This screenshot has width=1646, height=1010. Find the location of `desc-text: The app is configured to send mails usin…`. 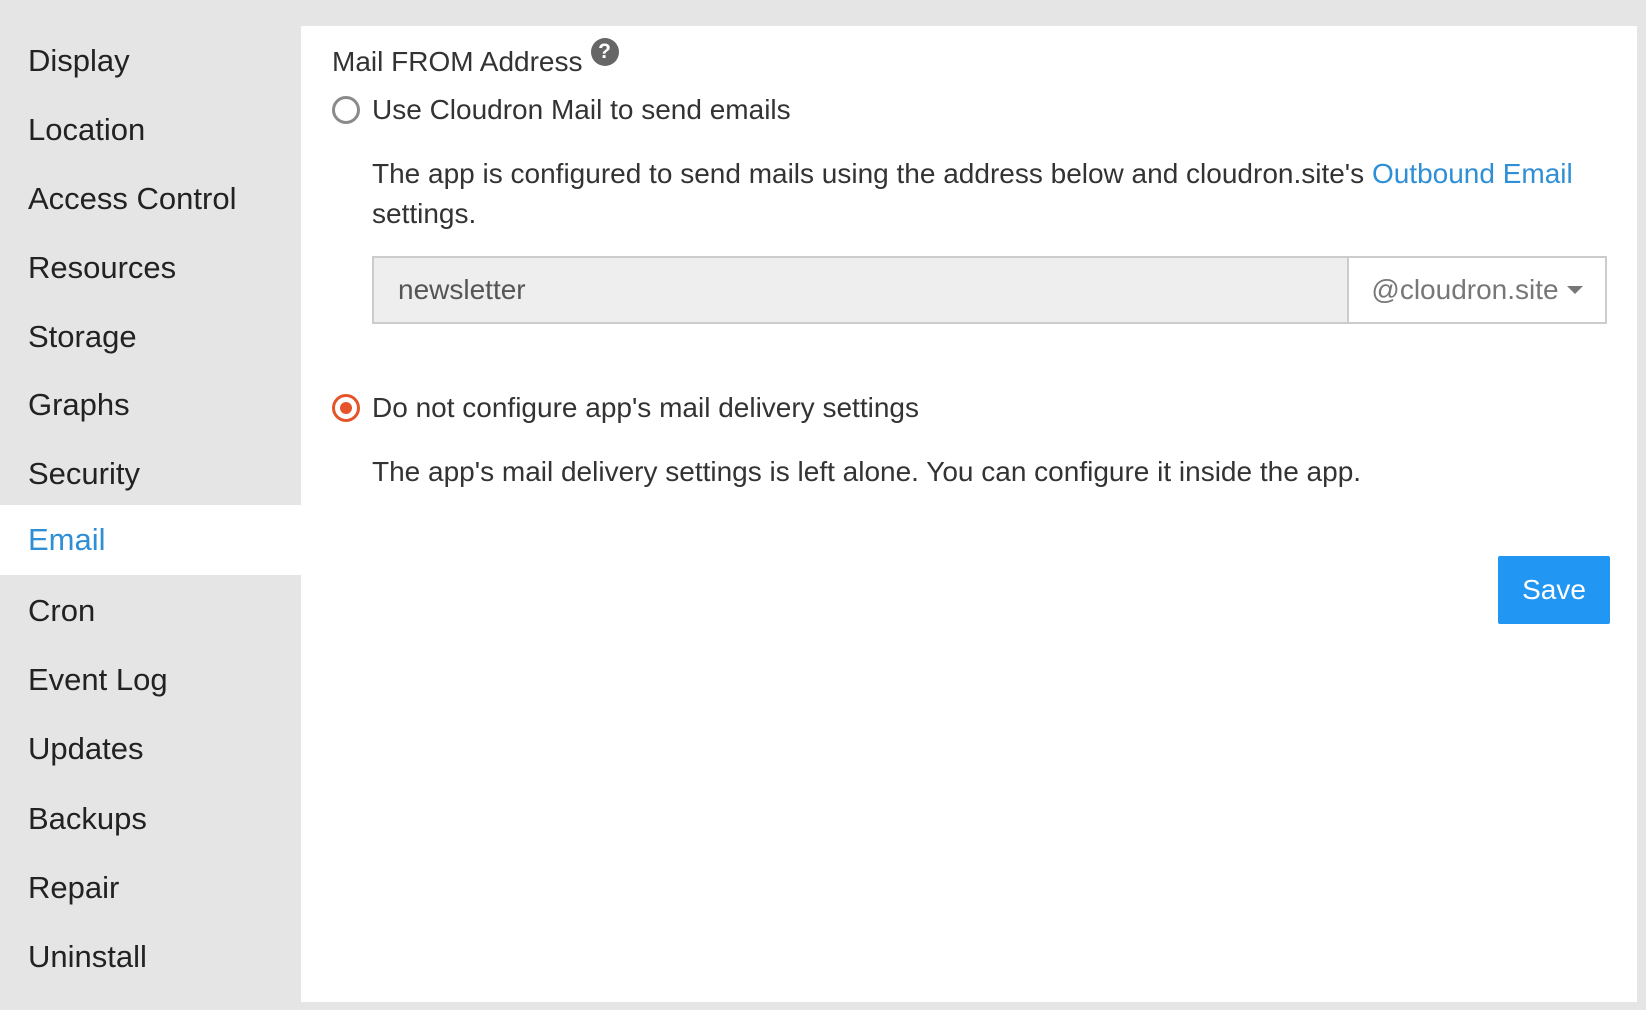

desc-text: The app is configured to send mails usin… is located at coordinates (872, 173).